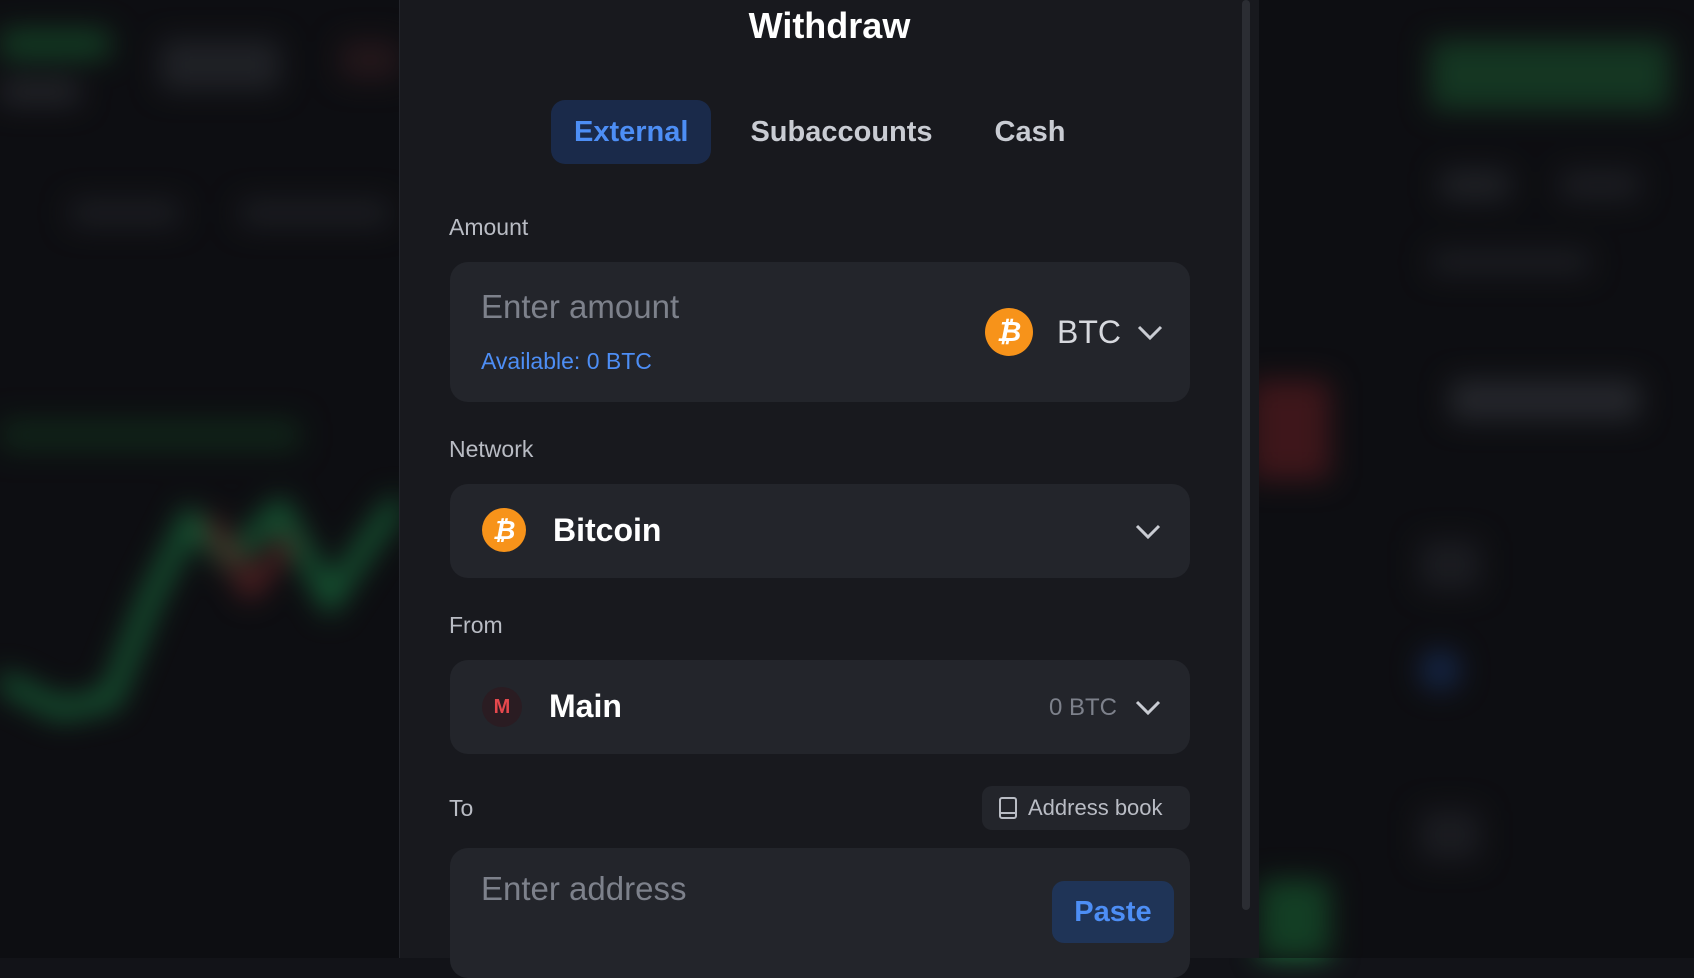 This screenshot has height=978, width=1694. I want to click on book-icon, so click(1008, 808).